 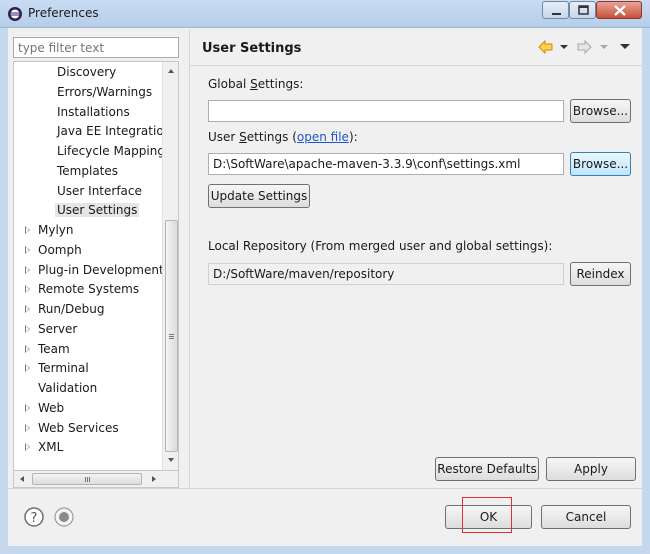 I want to click on tree-item: Terminal, so click(x=57, y=368).